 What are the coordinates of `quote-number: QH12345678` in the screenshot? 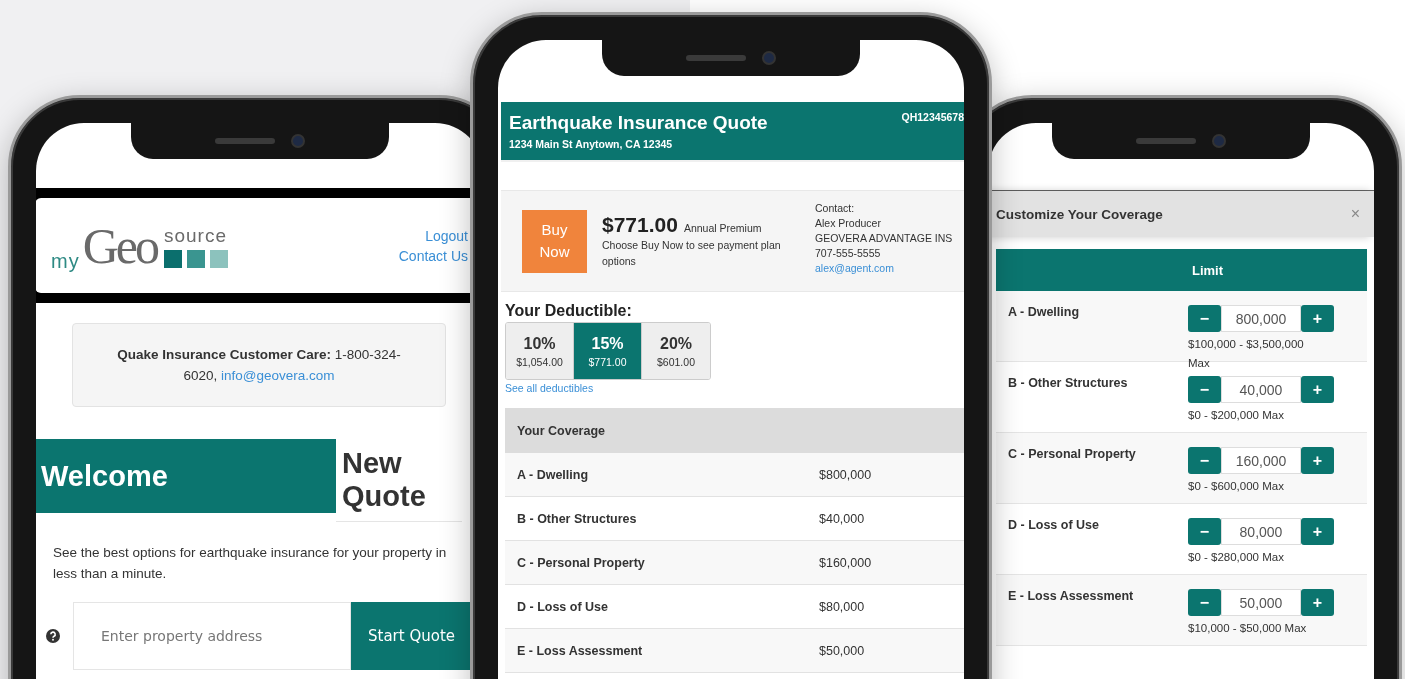 It's located at (932, 118).